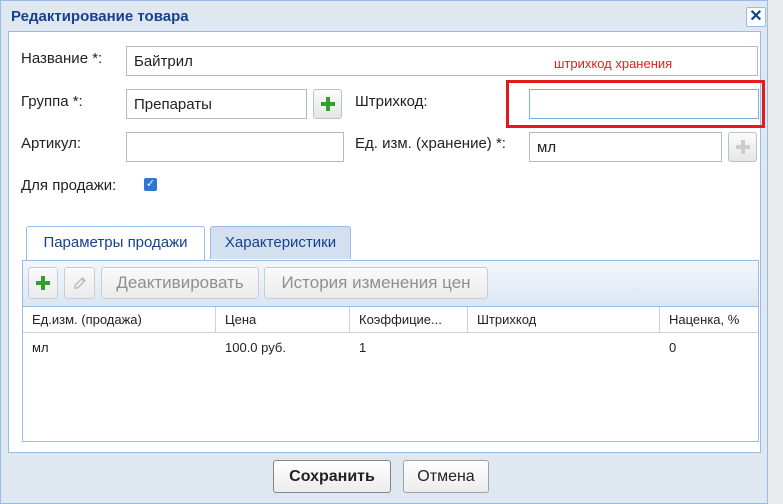  Describe the element at coordinates (625, 147) in the screenshot. I see `storage-unit-input` at that location.